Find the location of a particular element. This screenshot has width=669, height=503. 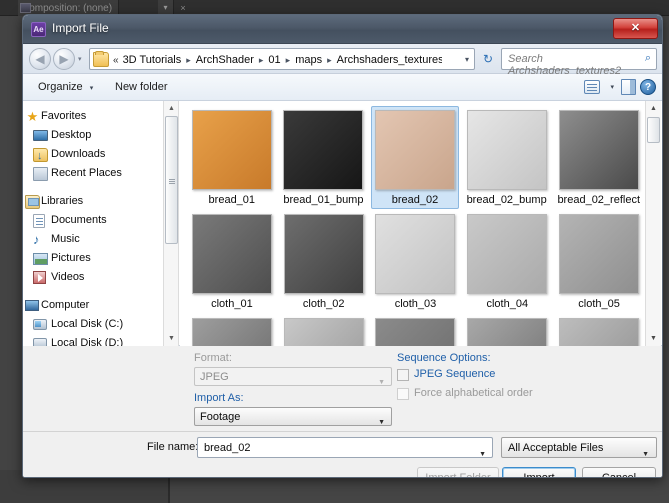

downloads-folder-icon is located at coordinates (40, 156).